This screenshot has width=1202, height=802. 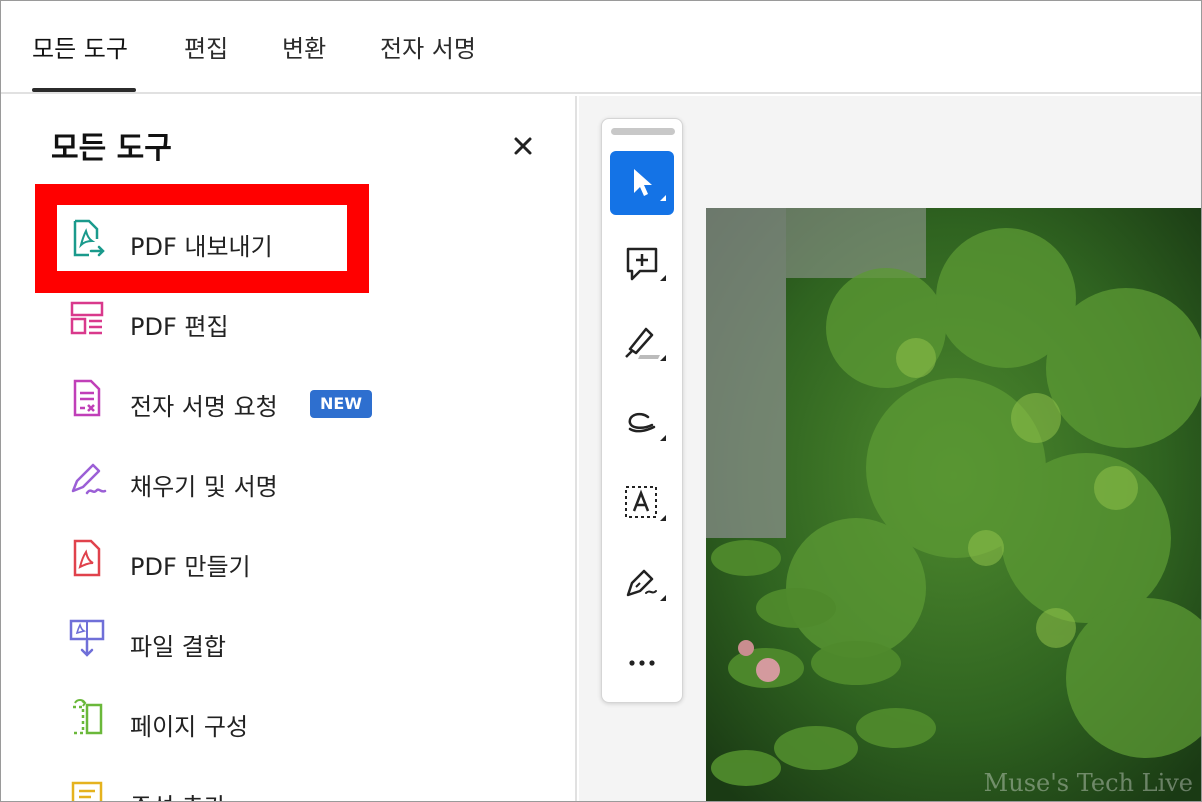 What do you see at coordinates (87, 239) in the screenshot?
I see `export-pdf-icon` at bounding box center [87, 239].